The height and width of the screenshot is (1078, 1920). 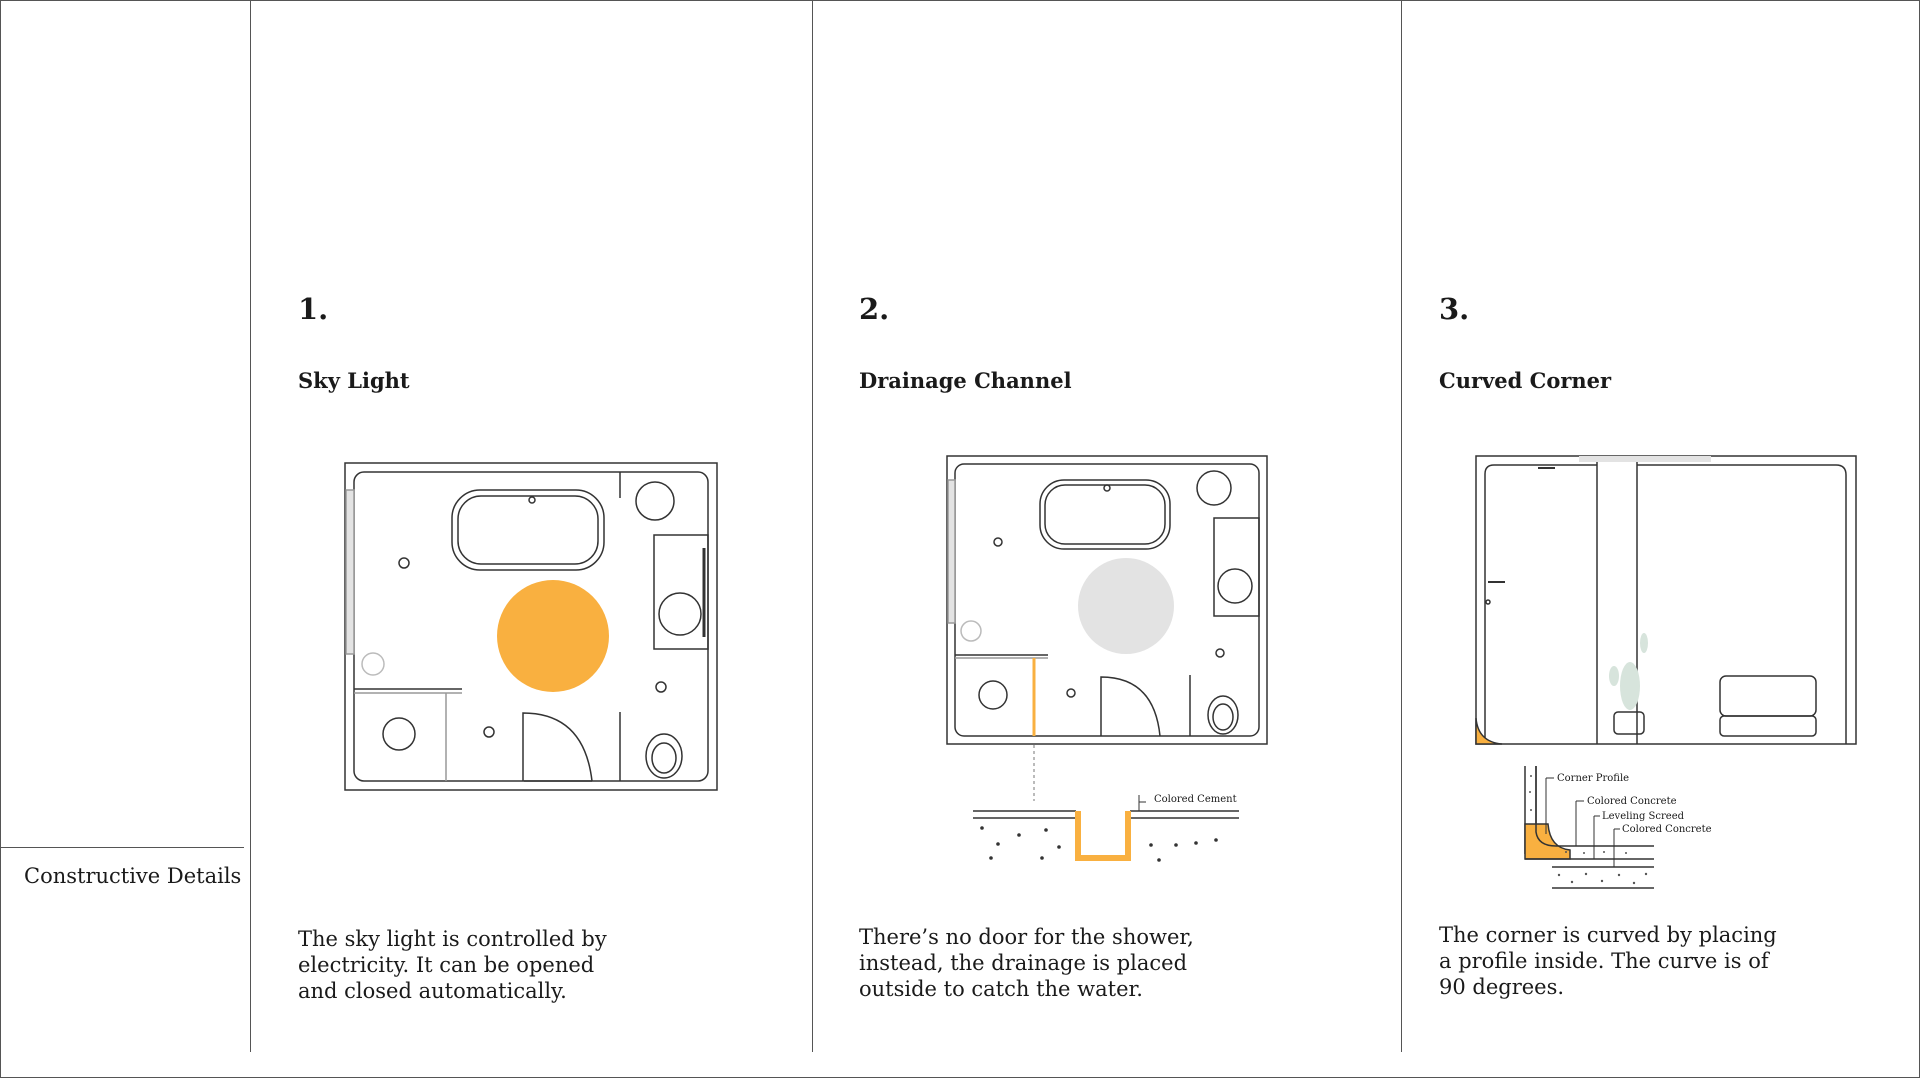 I want to click on description-line: a profile inside. The curve is of, so click(x=1604, y=961).